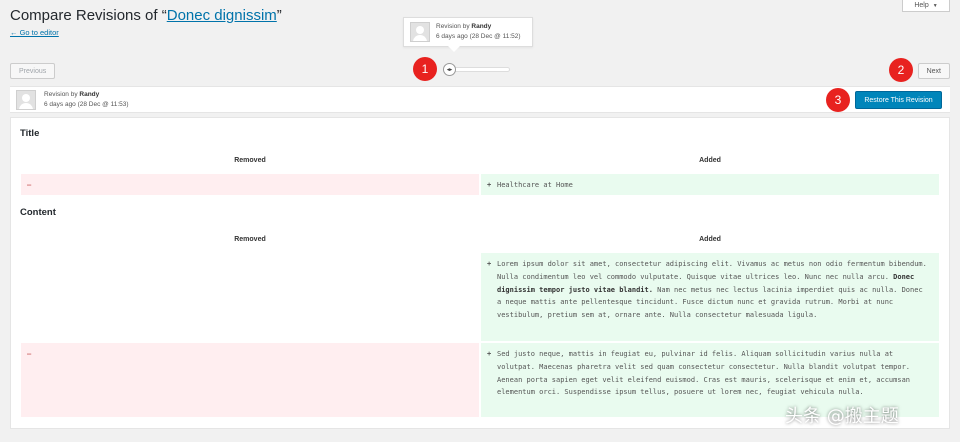 The image size is (960, 442). Describe the element at coordinates (933, 71) in the screenshot. I see `next-button: Next` at that location.